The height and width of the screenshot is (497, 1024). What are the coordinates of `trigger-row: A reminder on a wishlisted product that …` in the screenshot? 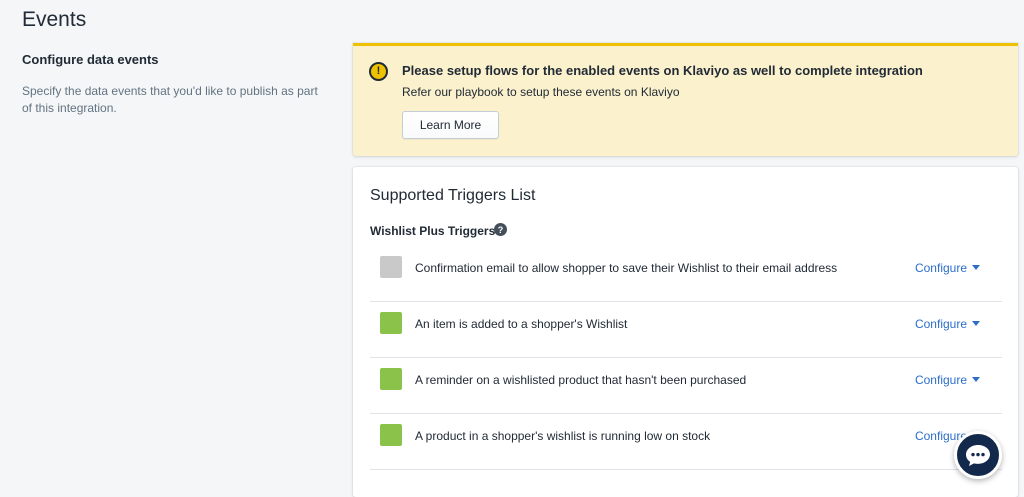 It's located at (686, 386).